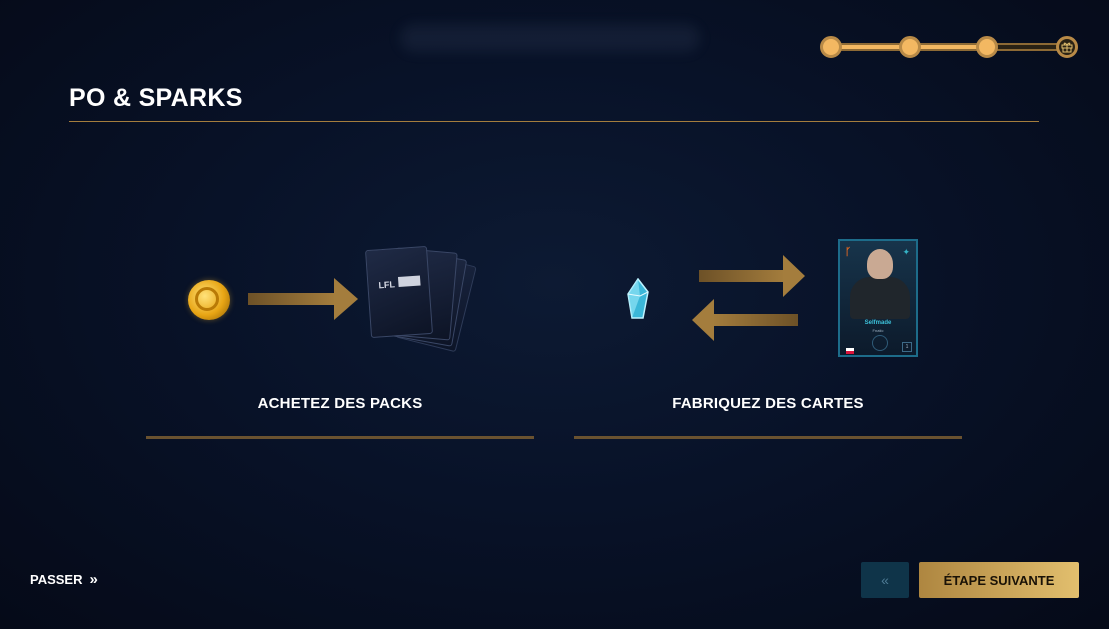  What do you see at coordinates (340, 403) in the screenshot?
I see `section-label-buy-packs: ACHETEZ DES PACKS` at bounding box center [340, 403].